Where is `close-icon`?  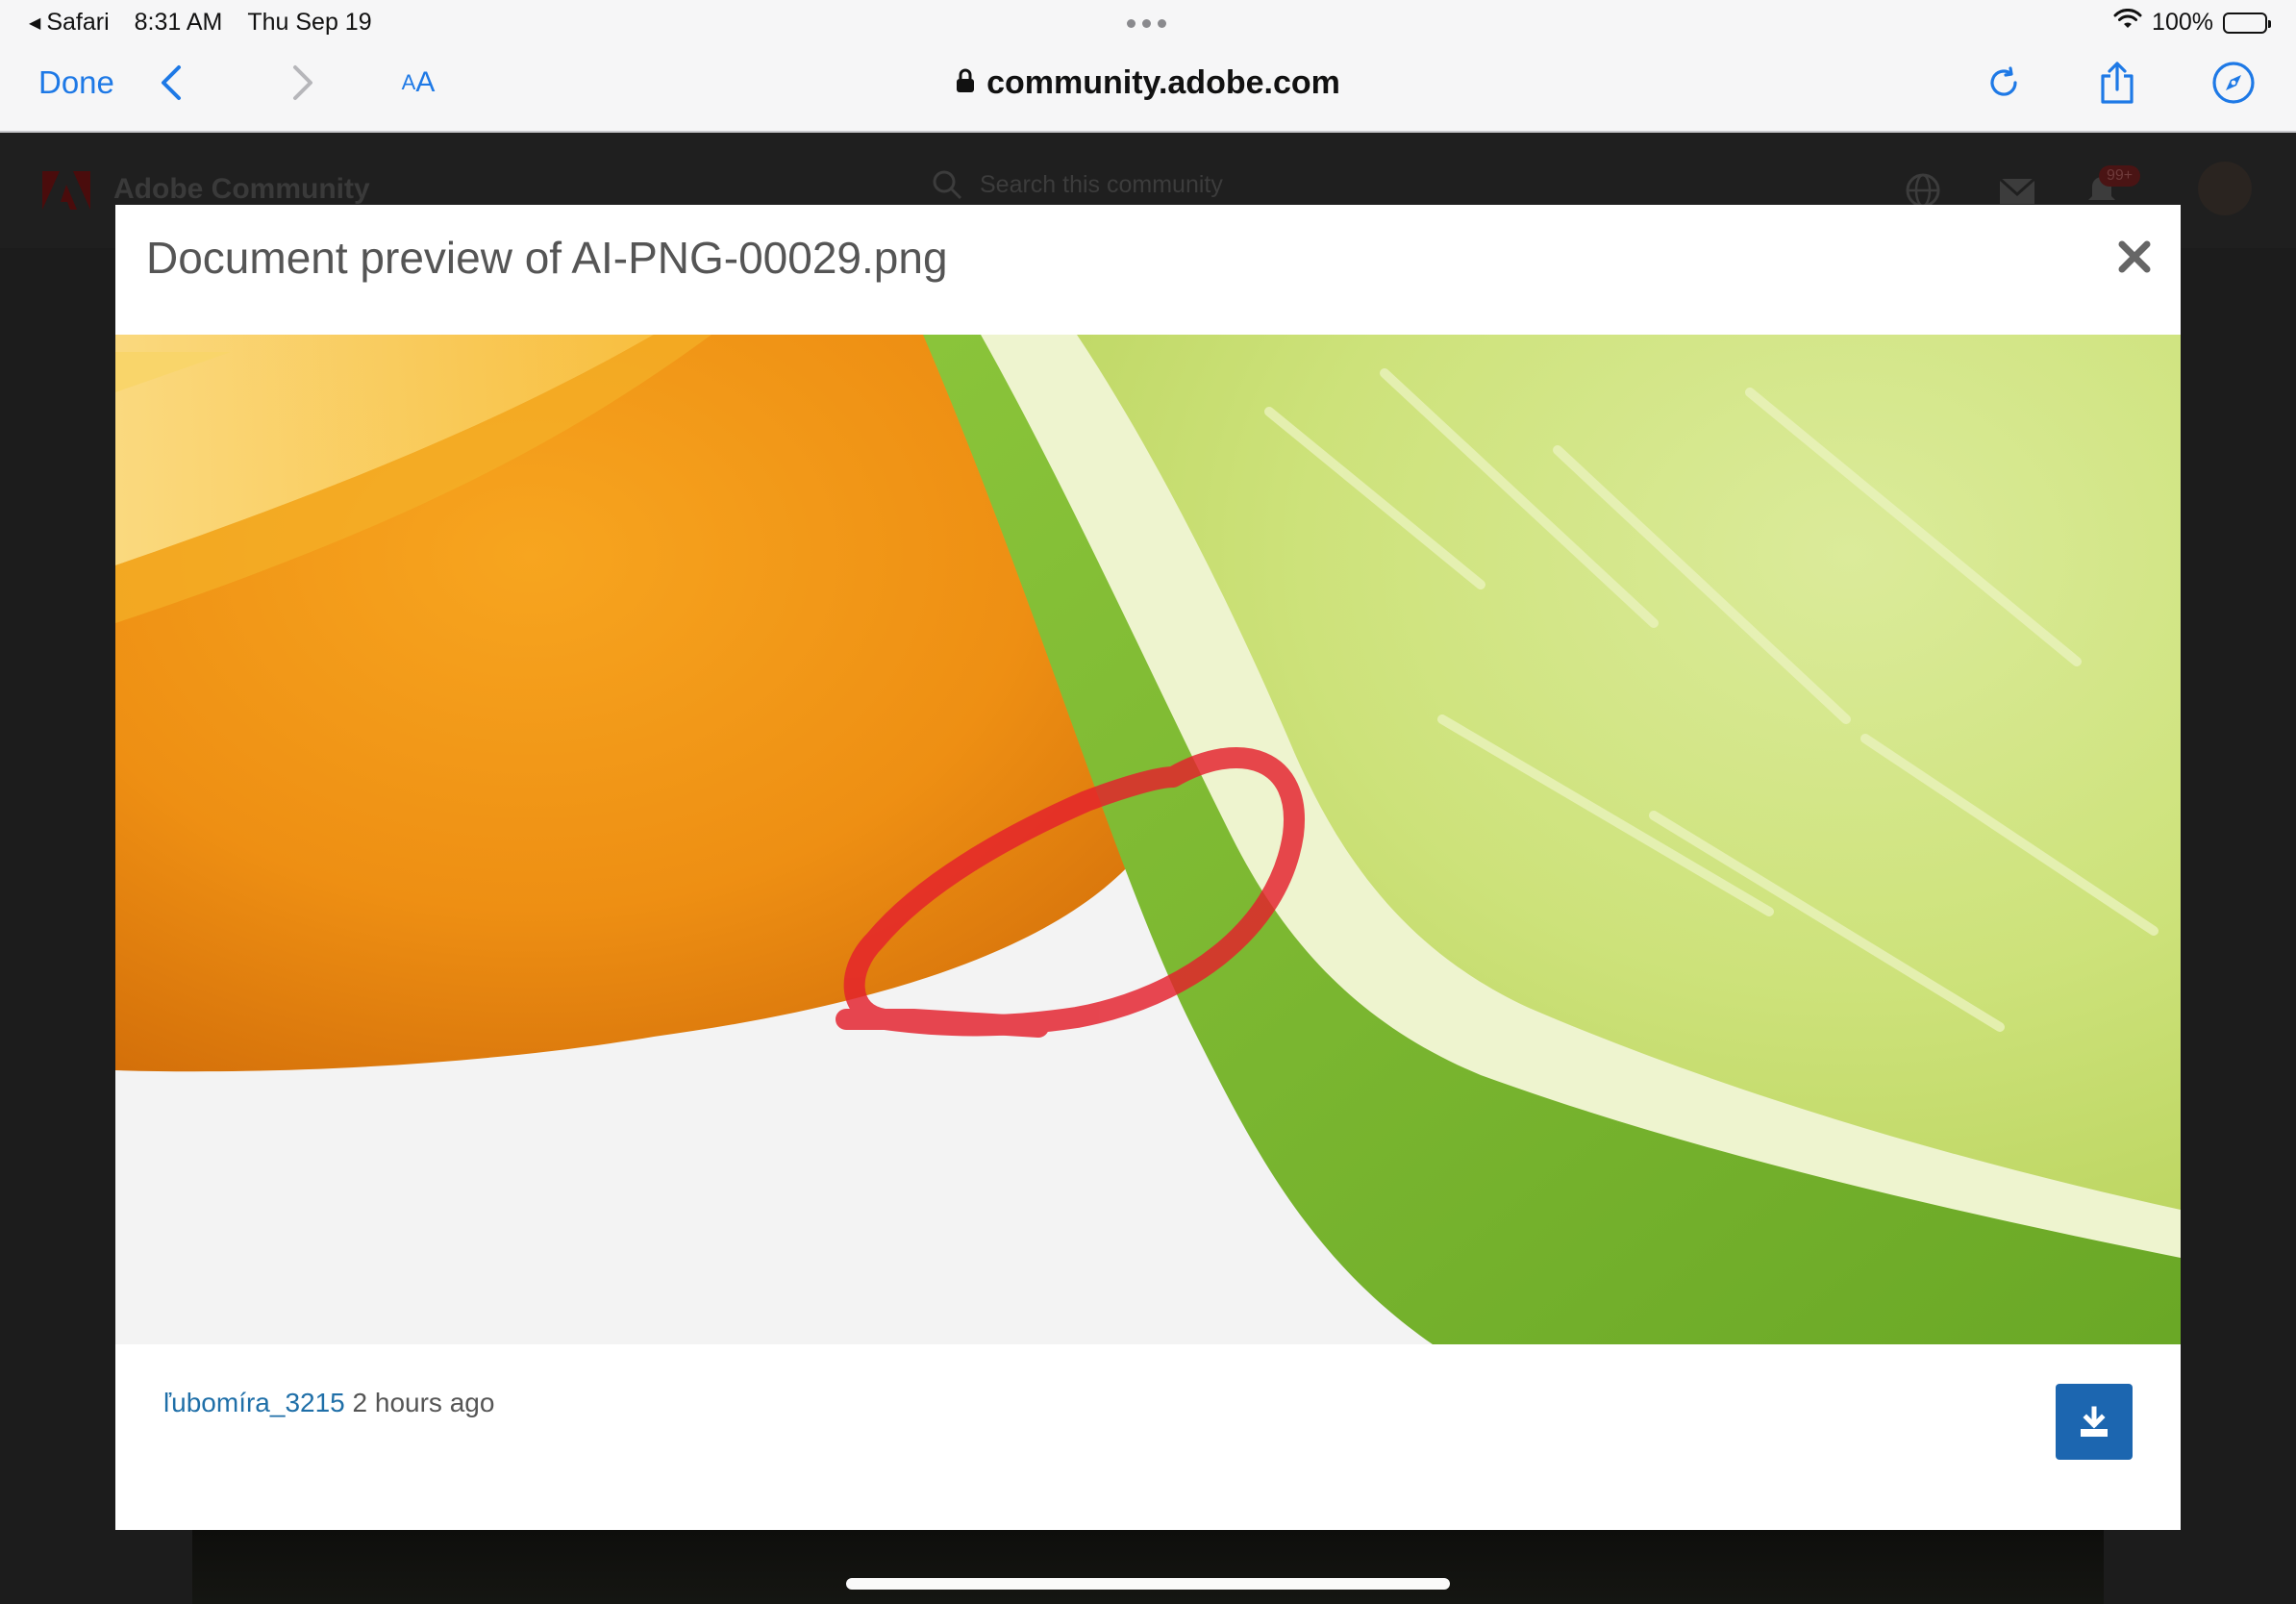
close-icon is located at coordinates (2134, 256).